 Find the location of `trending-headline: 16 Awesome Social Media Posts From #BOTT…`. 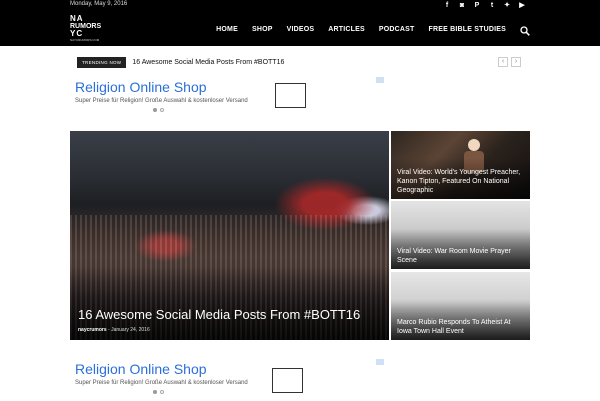

trending-headline: 16 Awesome Social Media Posts From #BOTT… is located at coordinates (208, 62).